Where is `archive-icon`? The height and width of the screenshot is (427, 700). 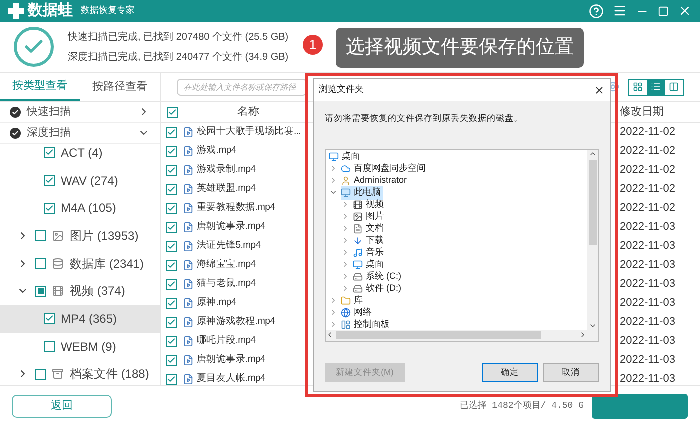 archive-icon is located at coordinates (58, 374).